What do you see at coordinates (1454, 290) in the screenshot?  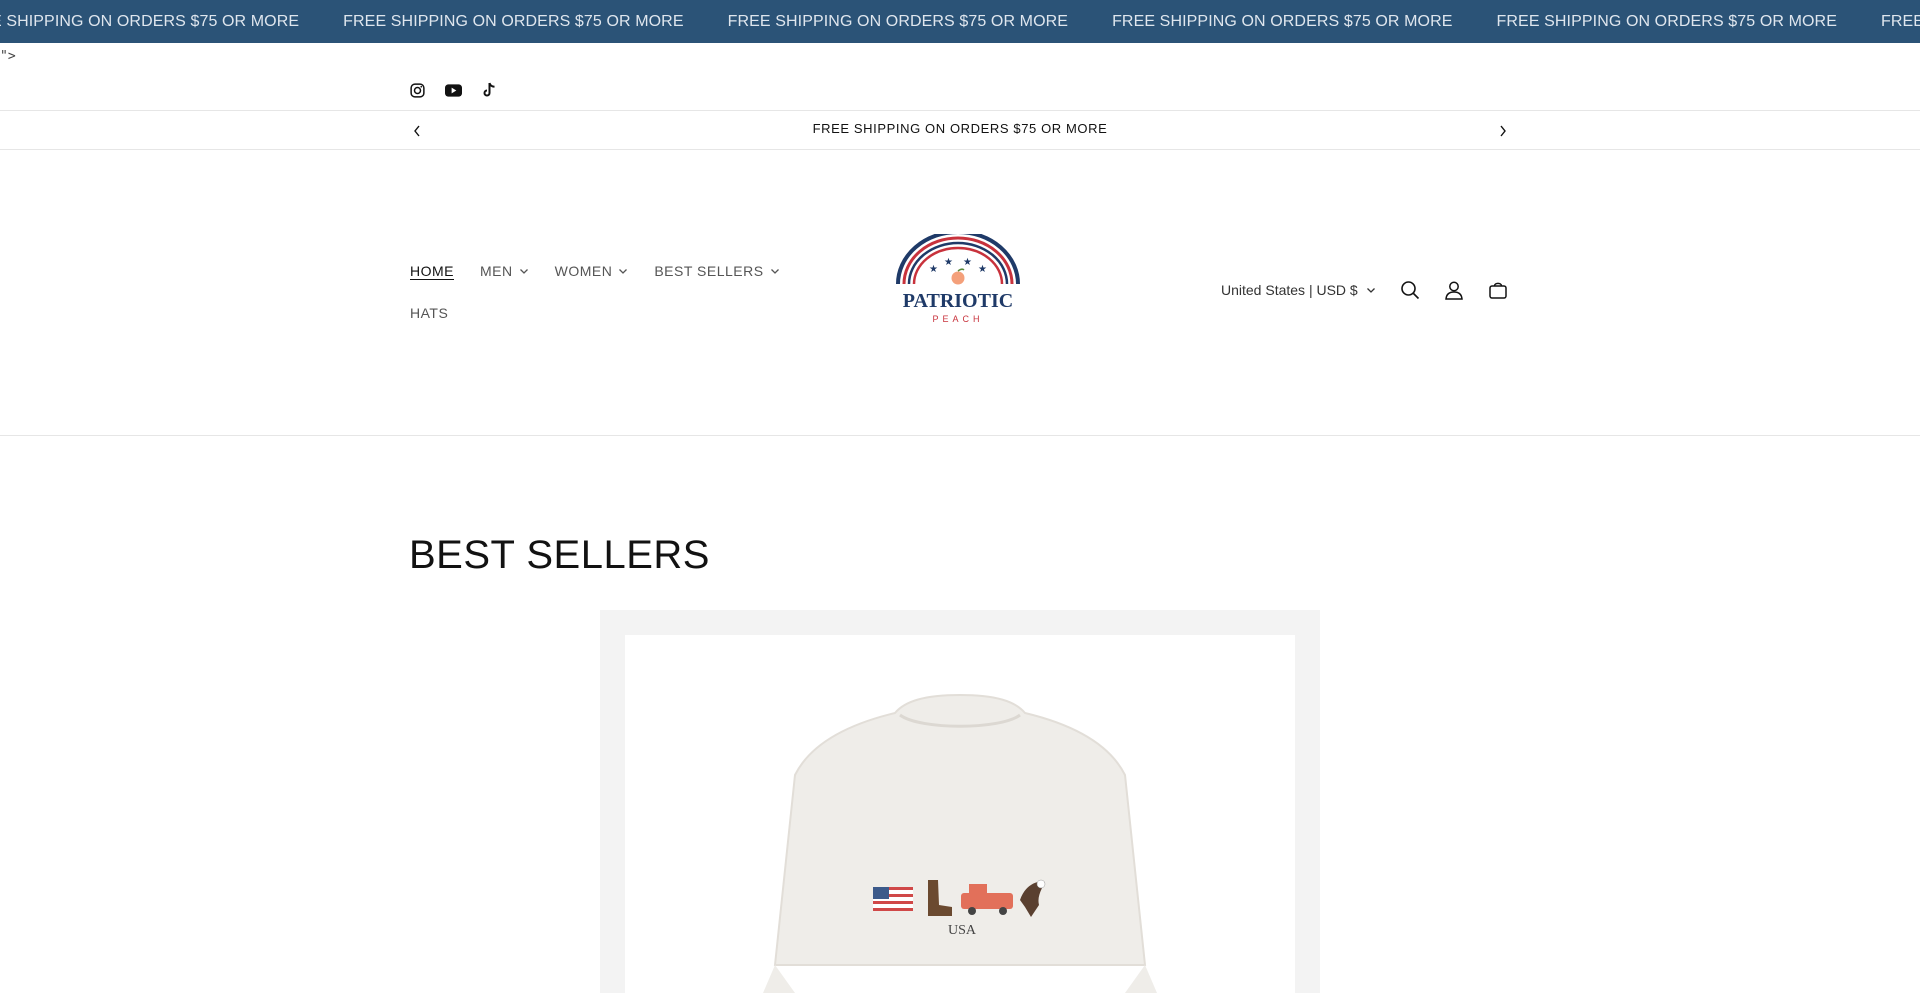 I see `account-icon` at bounding box center [1454, 290].